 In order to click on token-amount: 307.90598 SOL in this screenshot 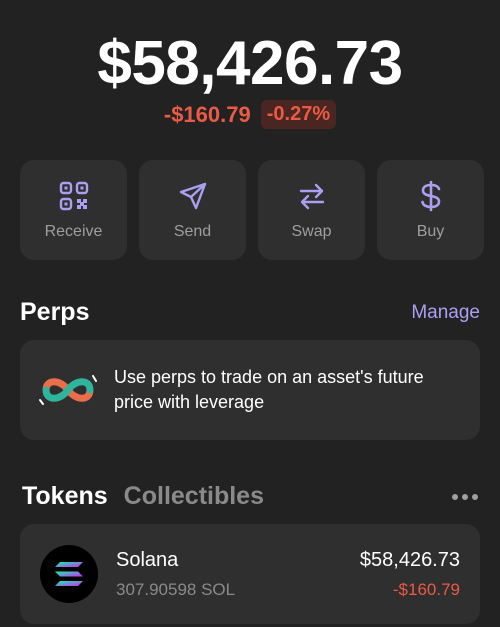, I will do `click(176, 589)`.